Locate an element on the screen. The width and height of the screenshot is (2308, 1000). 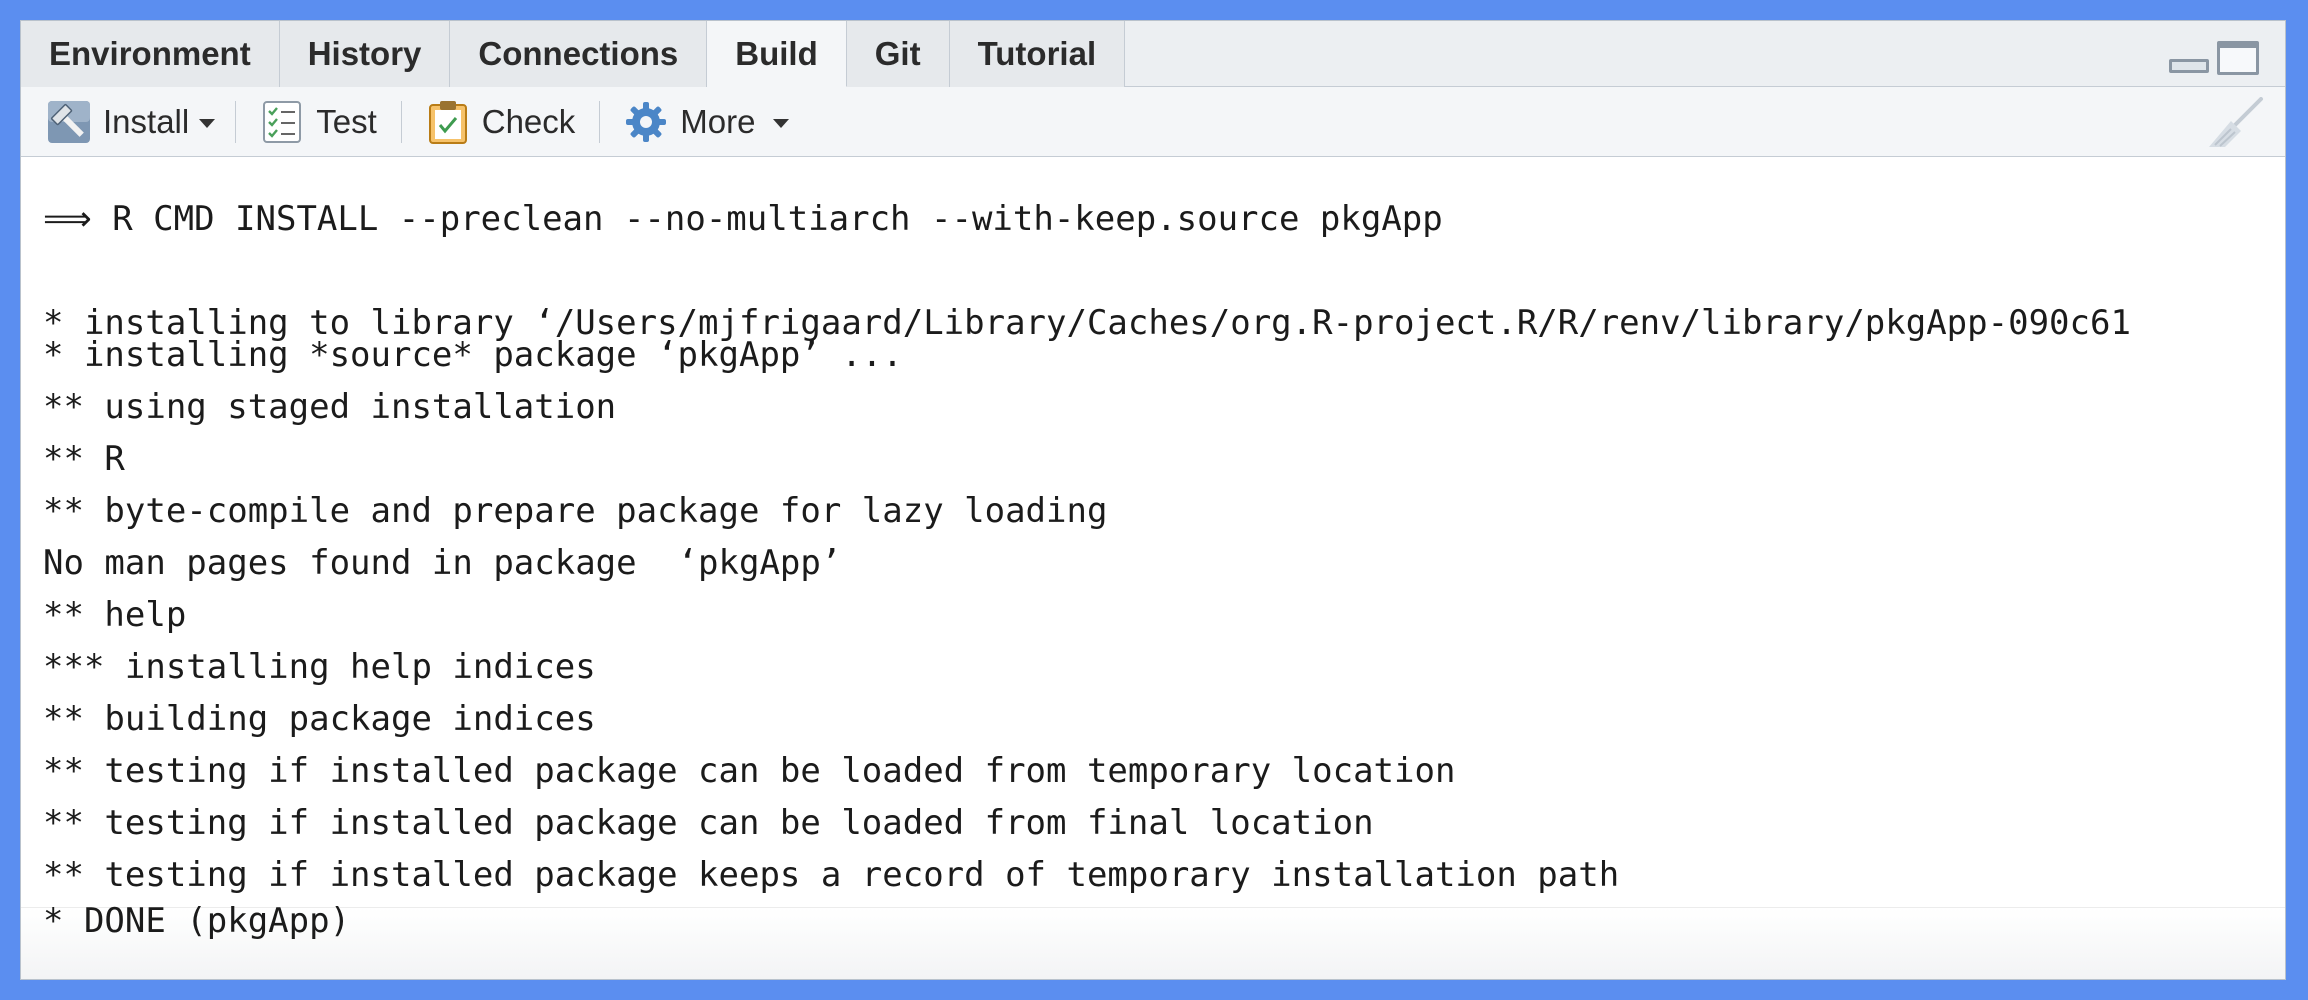
install-button: Install is located at coordinates (118, 122).